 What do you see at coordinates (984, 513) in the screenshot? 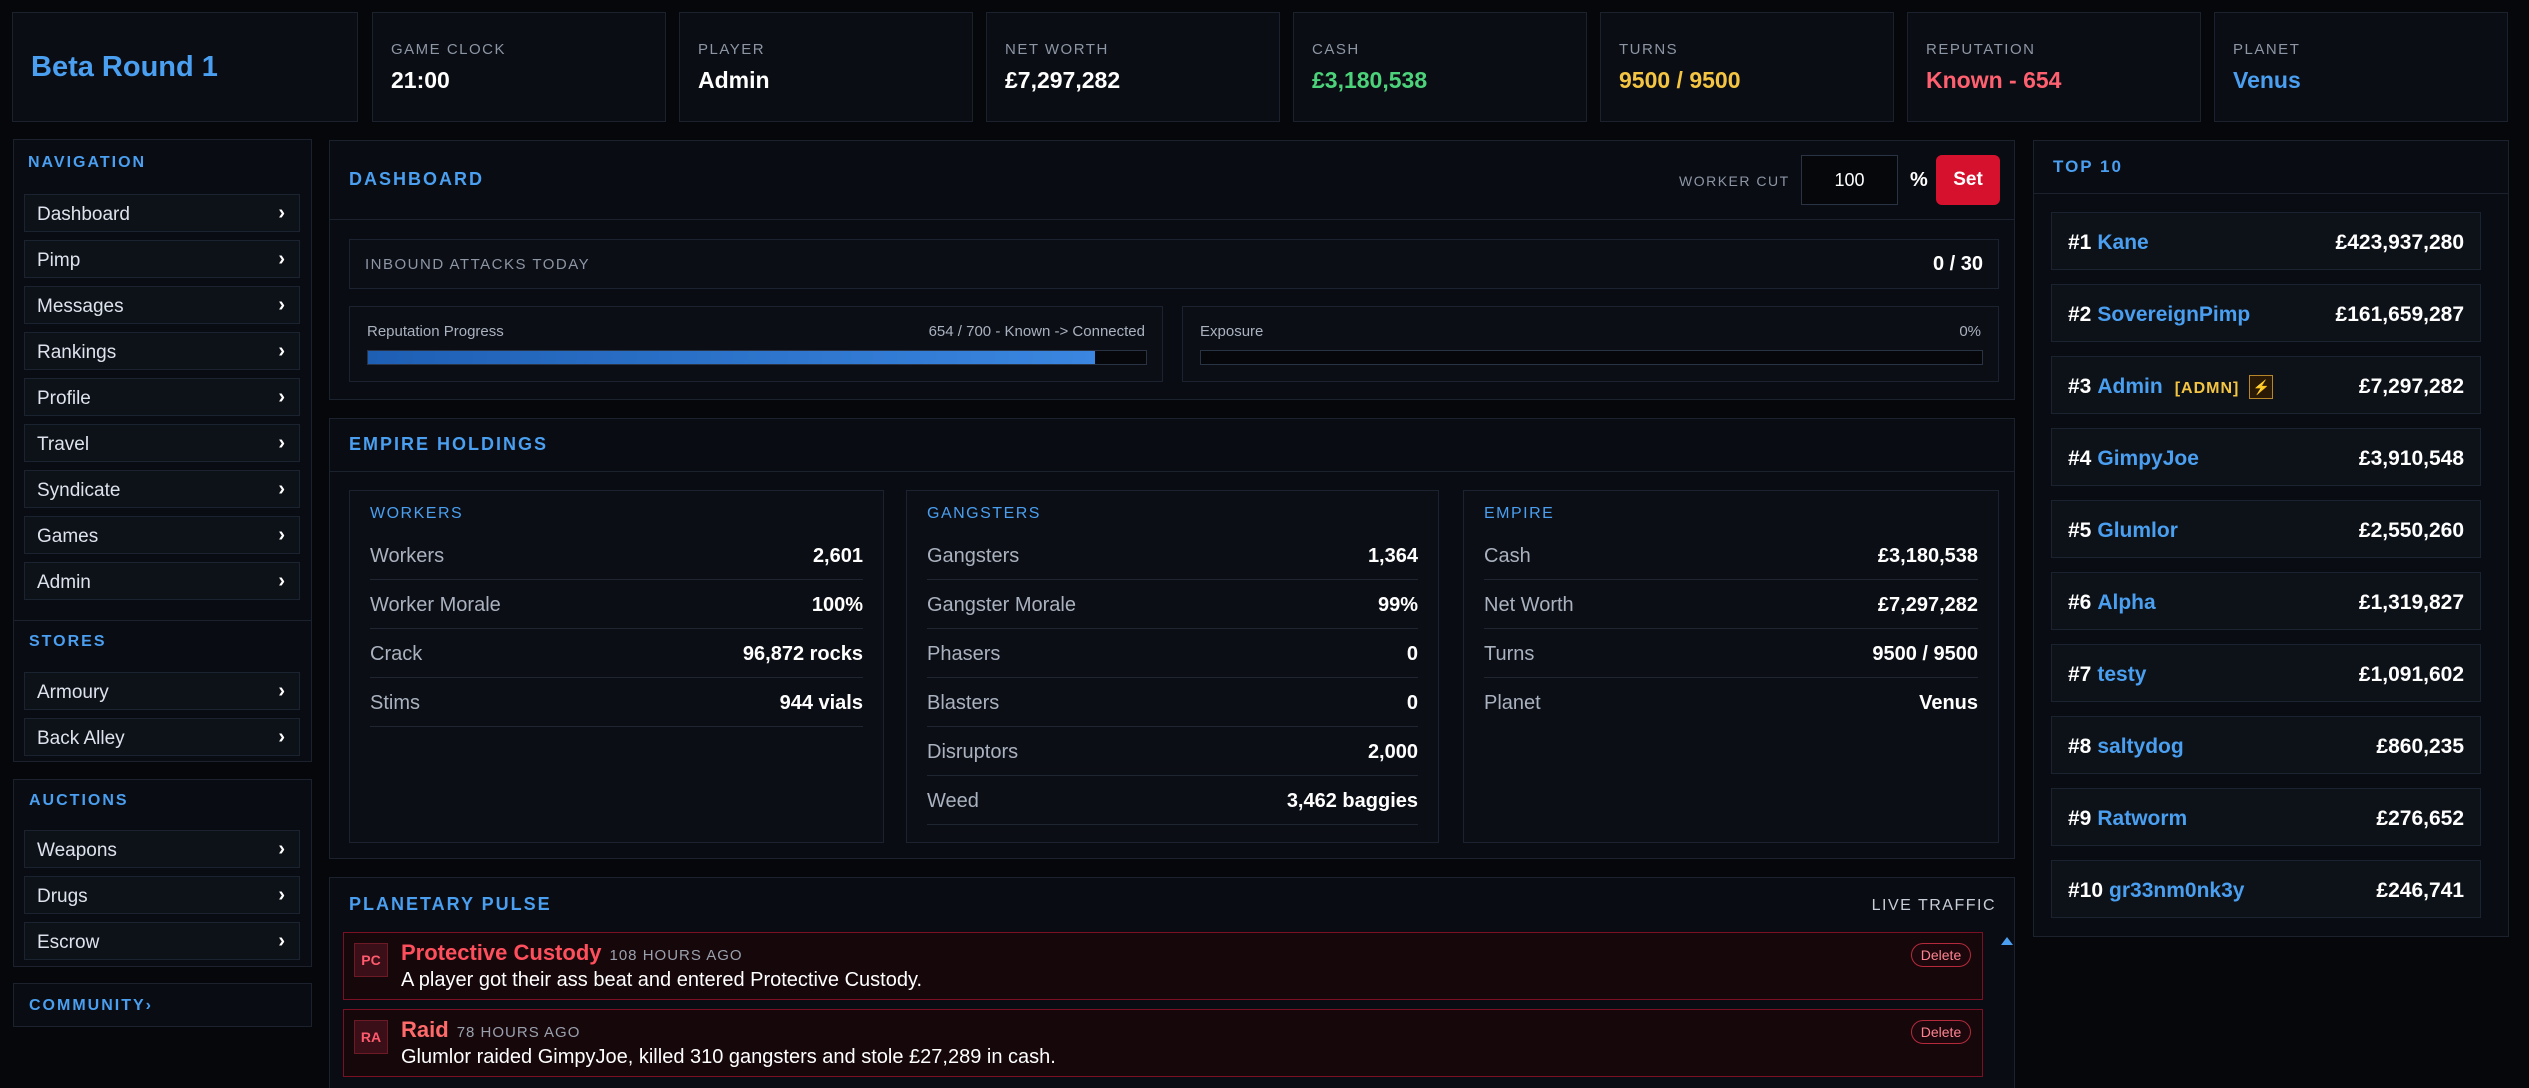
I see `gangsters-title: GANGSTERS` at bounding box center [984, 513].